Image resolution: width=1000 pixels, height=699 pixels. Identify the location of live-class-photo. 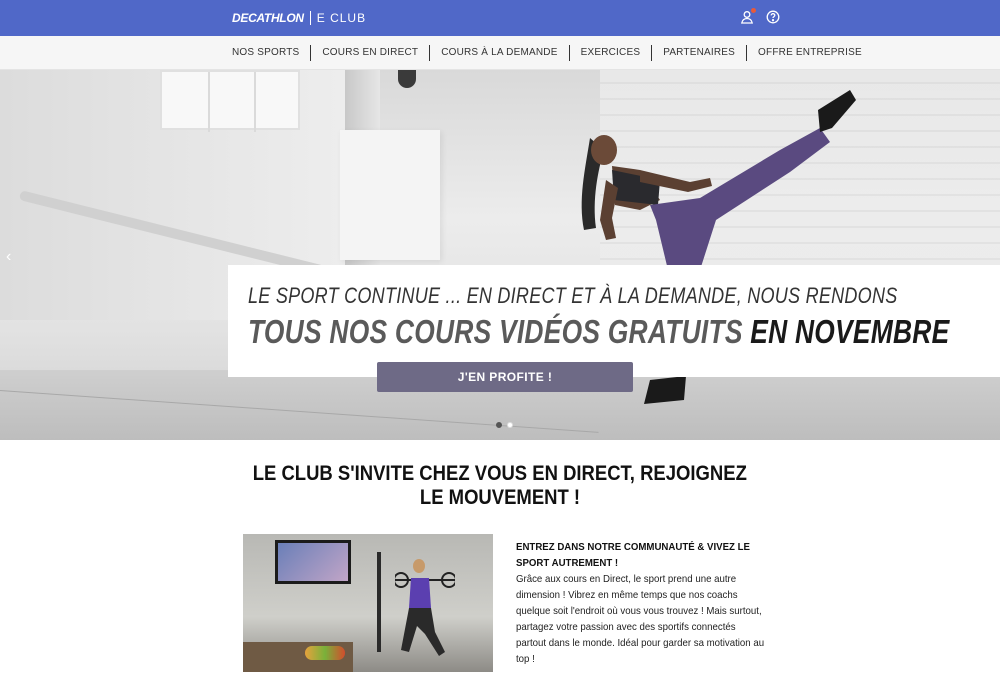
(368, 603).